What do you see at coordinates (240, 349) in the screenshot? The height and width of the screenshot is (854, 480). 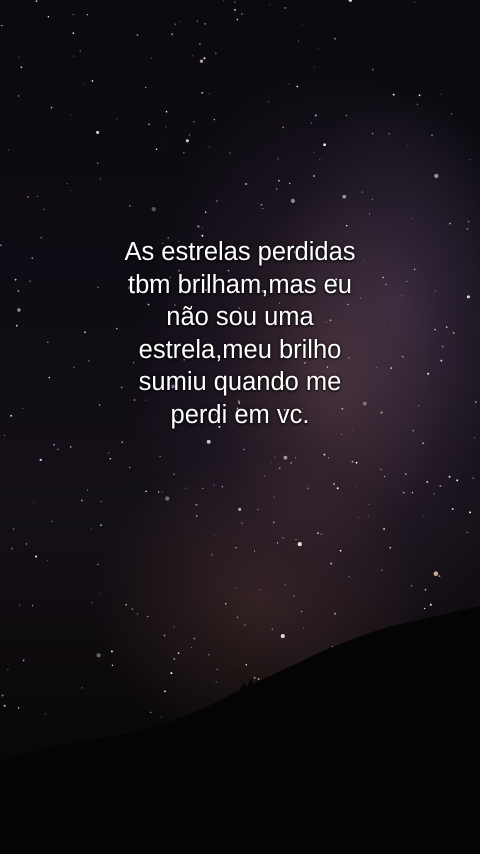 I see `quote-line-4: estrela,meu brilho` at bounding box center [240, 349].